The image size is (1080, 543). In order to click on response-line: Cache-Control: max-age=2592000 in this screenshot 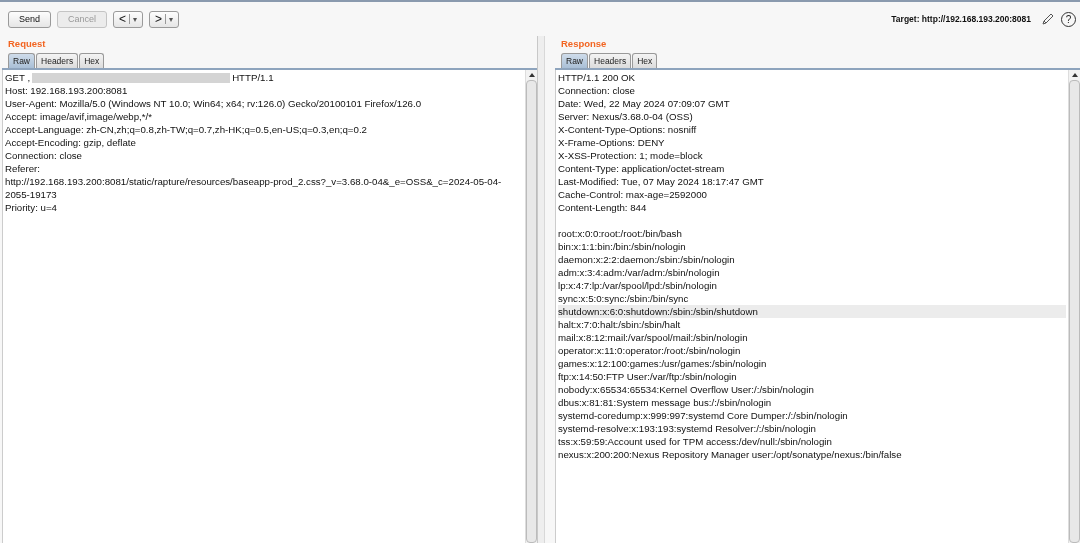, I will do `click(633, 194)`.